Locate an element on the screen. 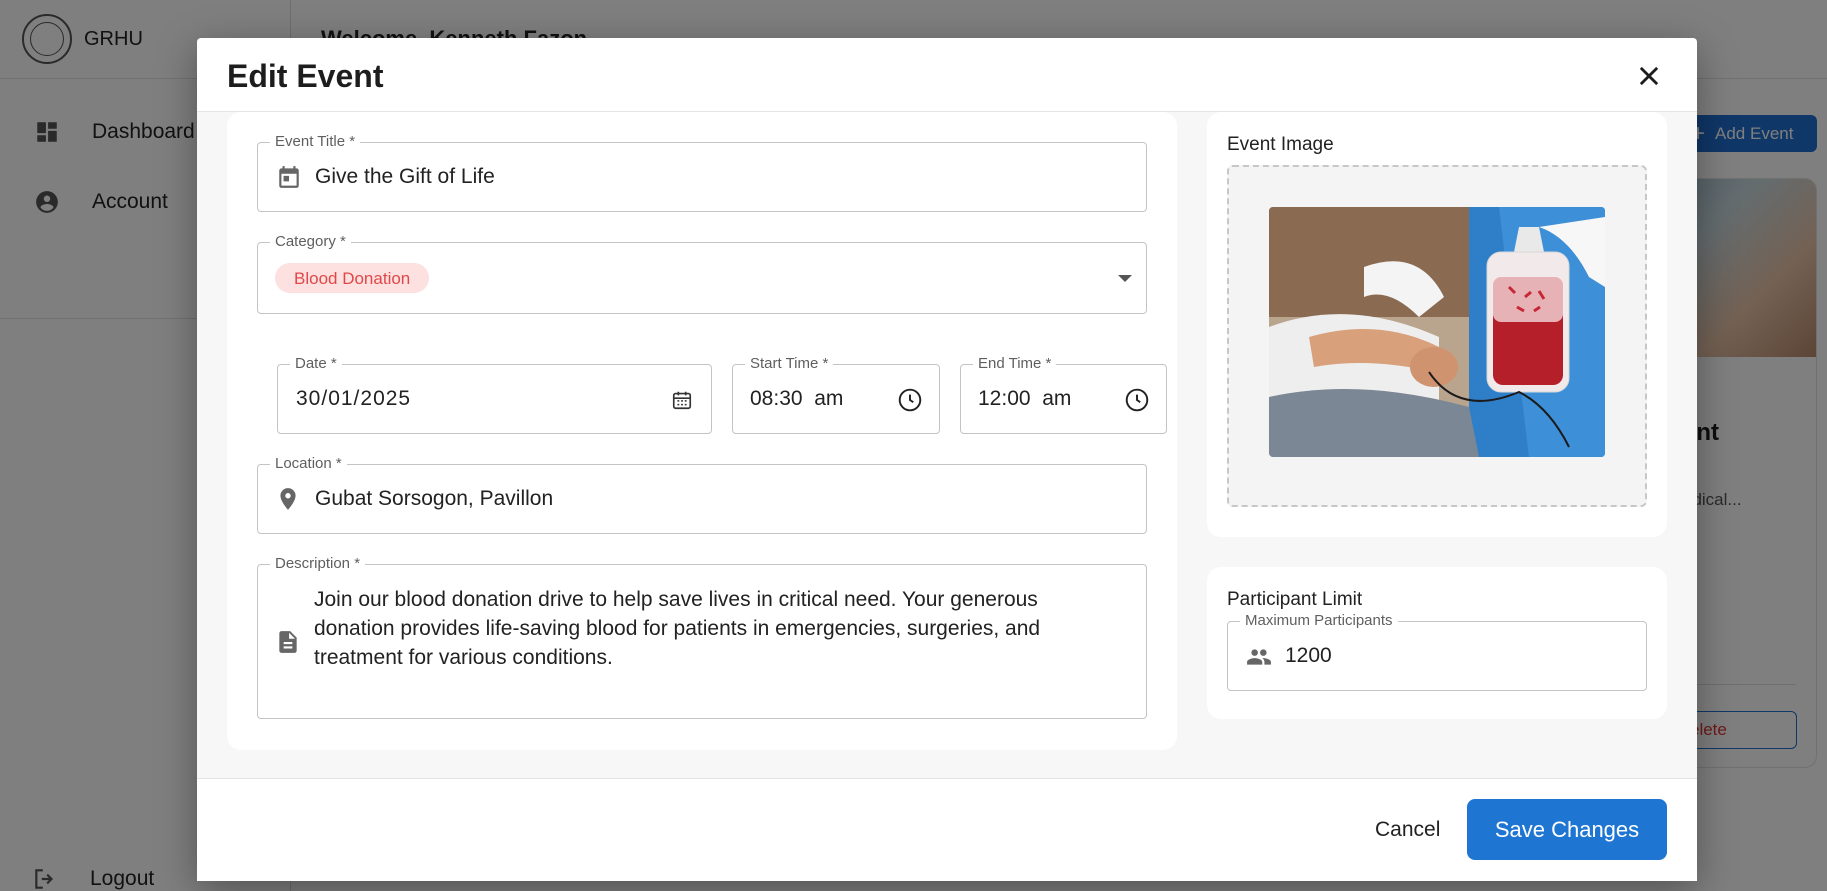  start-time-field: Start Time * 08:30 am is located at coordinates (836, 394).